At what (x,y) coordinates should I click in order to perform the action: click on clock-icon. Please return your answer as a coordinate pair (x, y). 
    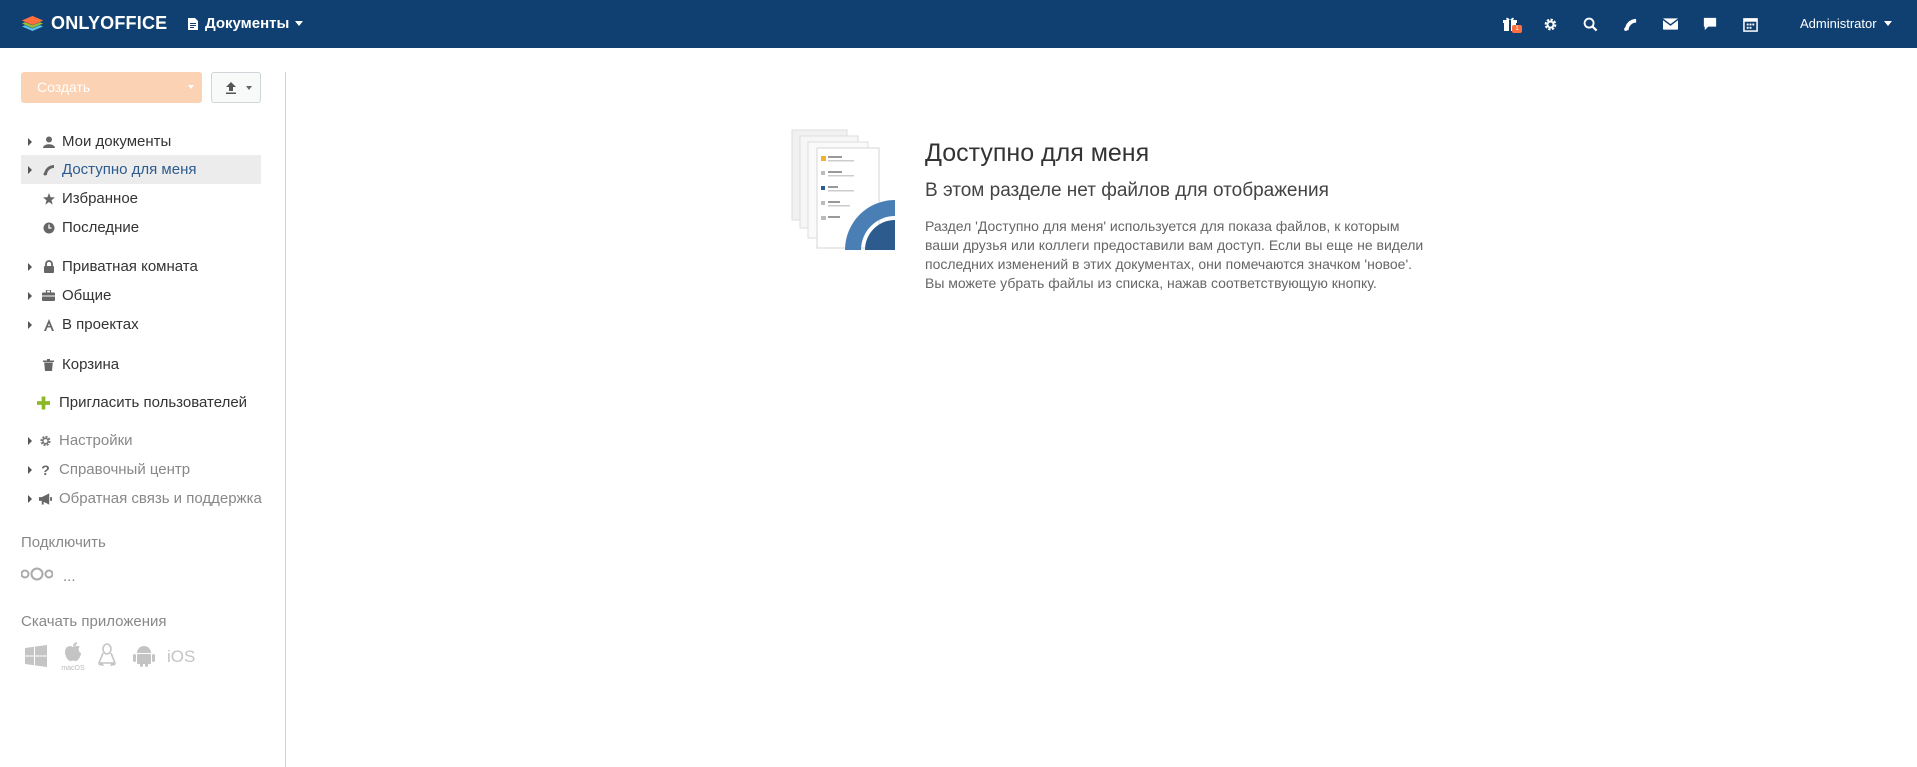
    Looking at the image, I should click on (48, 227).